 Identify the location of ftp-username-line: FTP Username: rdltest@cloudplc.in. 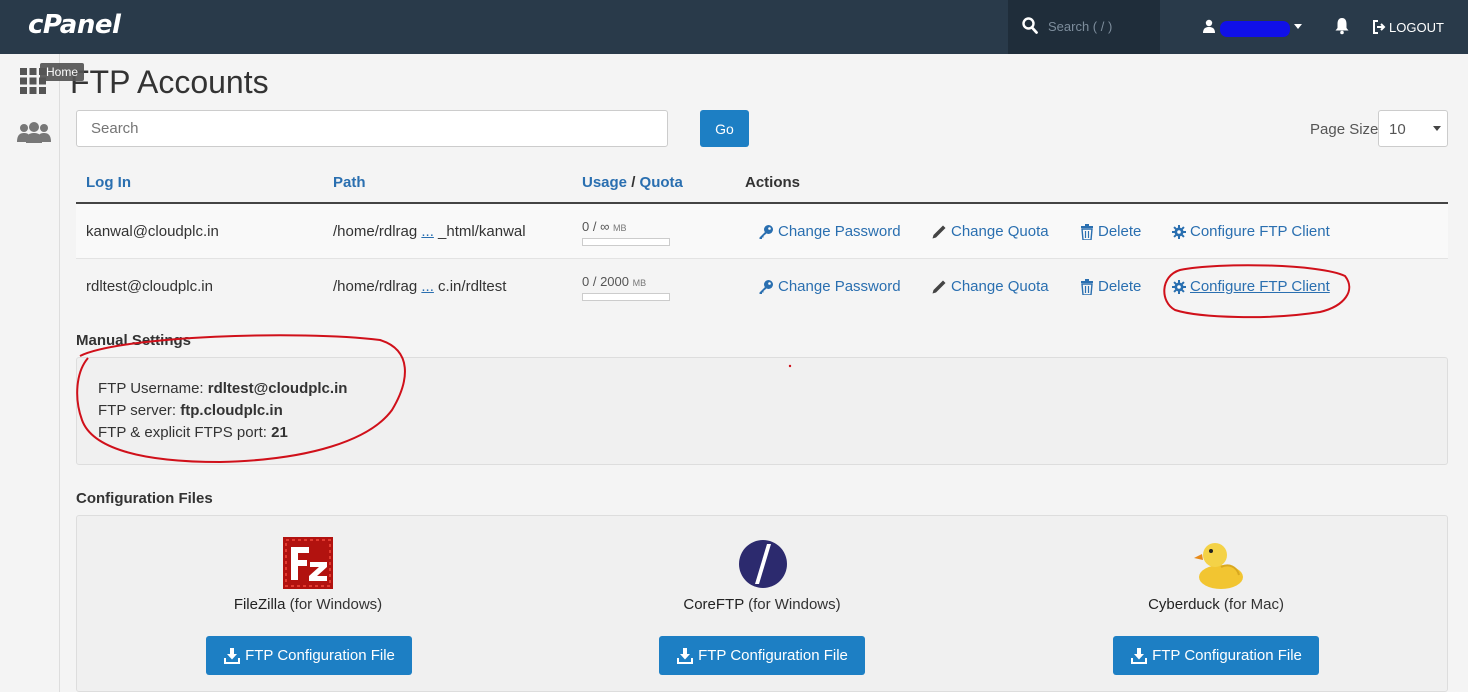
(222, 388).